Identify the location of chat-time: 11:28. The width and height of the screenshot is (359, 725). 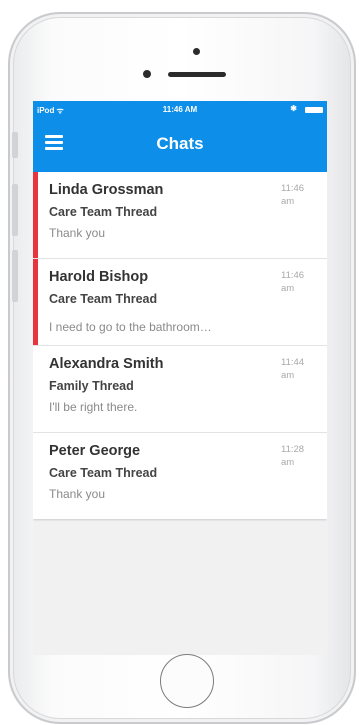
(293, 449).